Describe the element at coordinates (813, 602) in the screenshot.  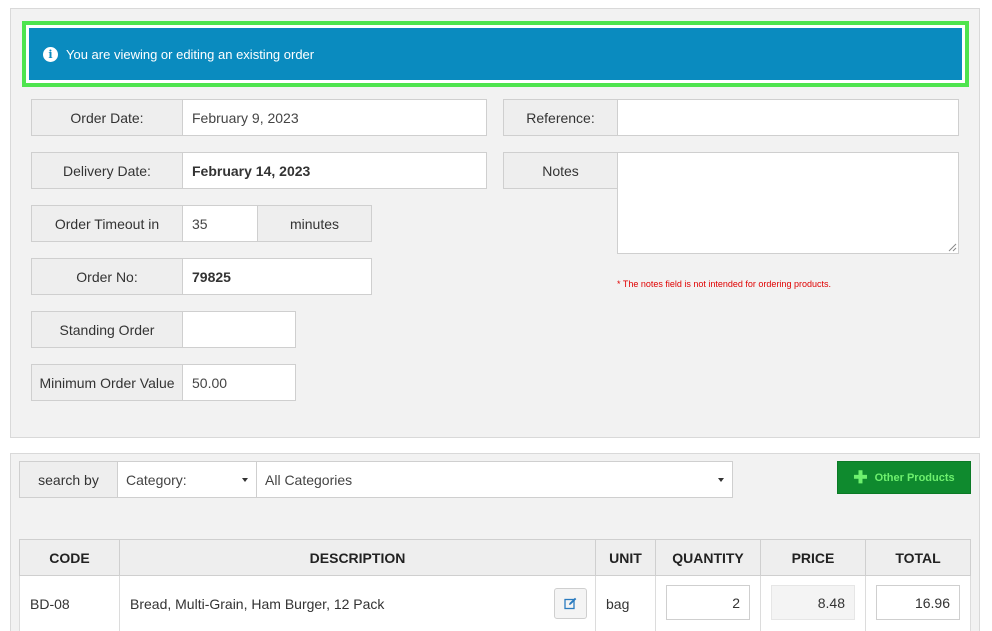
I see `price-value: 8.48` at that location.